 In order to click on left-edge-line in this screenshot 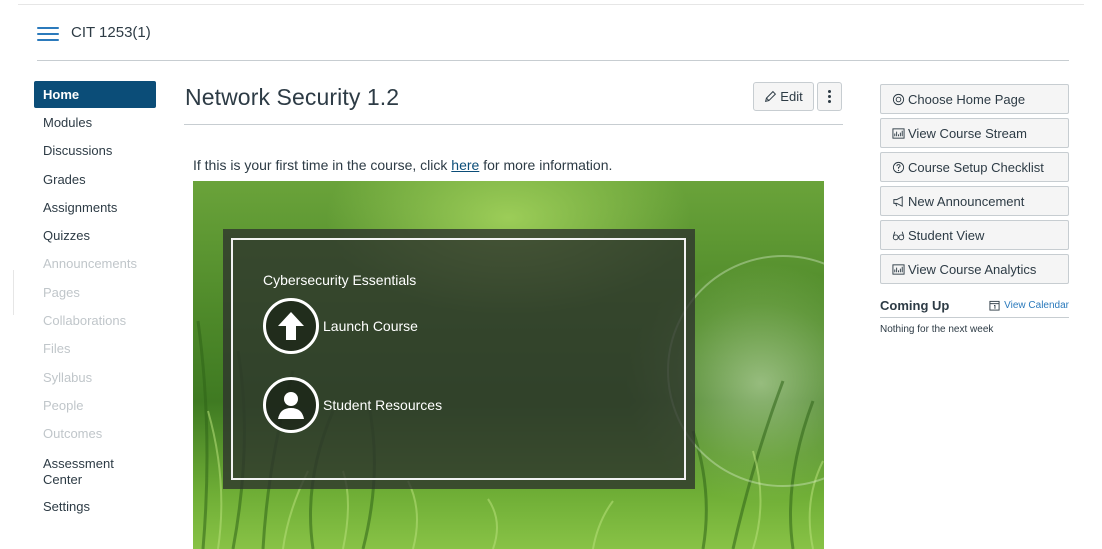, I will do `click(13, 292)`.